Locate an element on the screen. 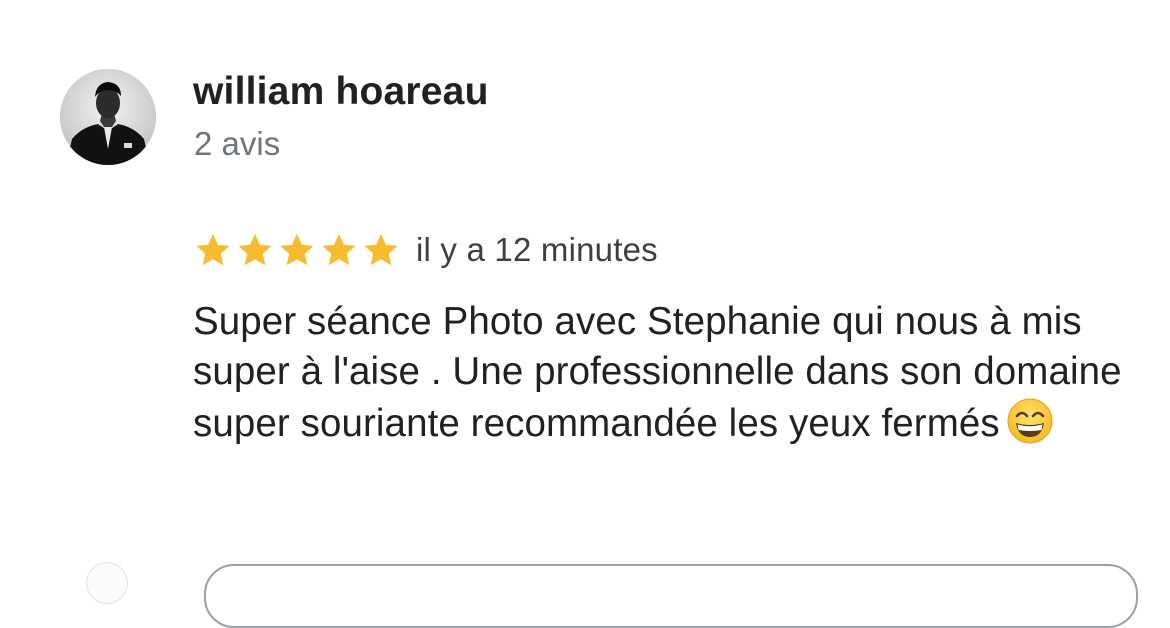  star-rating is located at coordinates (299, 250).